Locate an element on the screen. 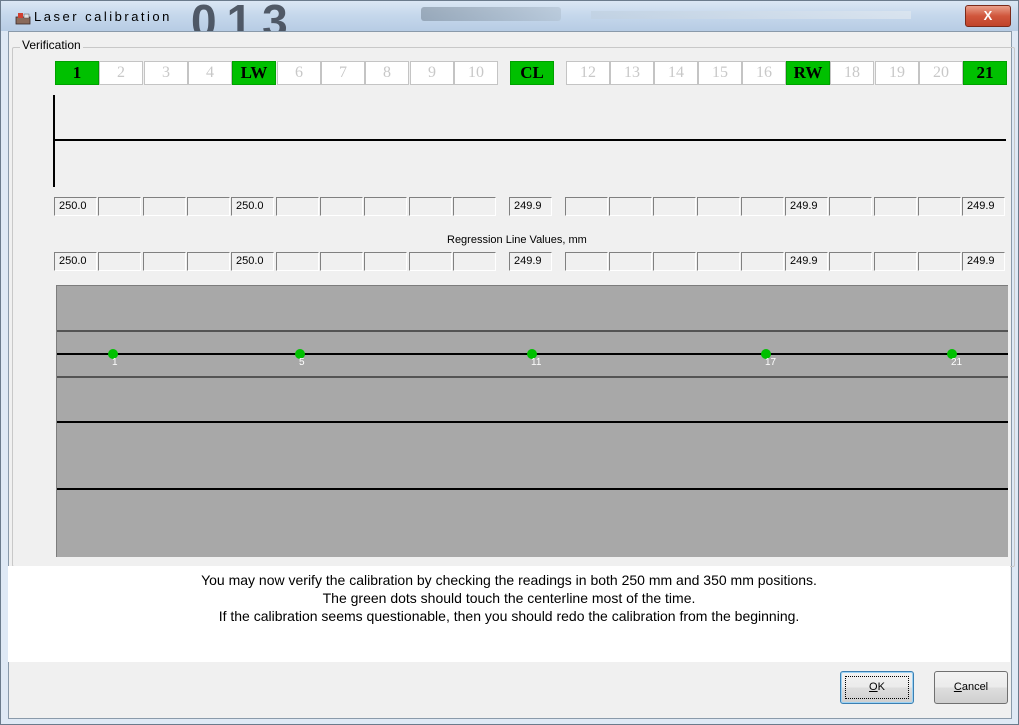 The width and height of the screenshot is (1019, 725). regression-value-21: 249.9 is located at coordinates (983, 261).